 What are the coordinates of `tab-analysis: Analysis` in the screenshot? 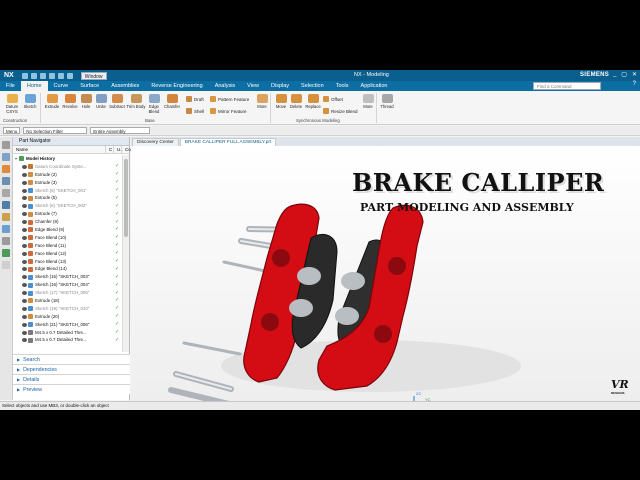 It's located at (225, 86).